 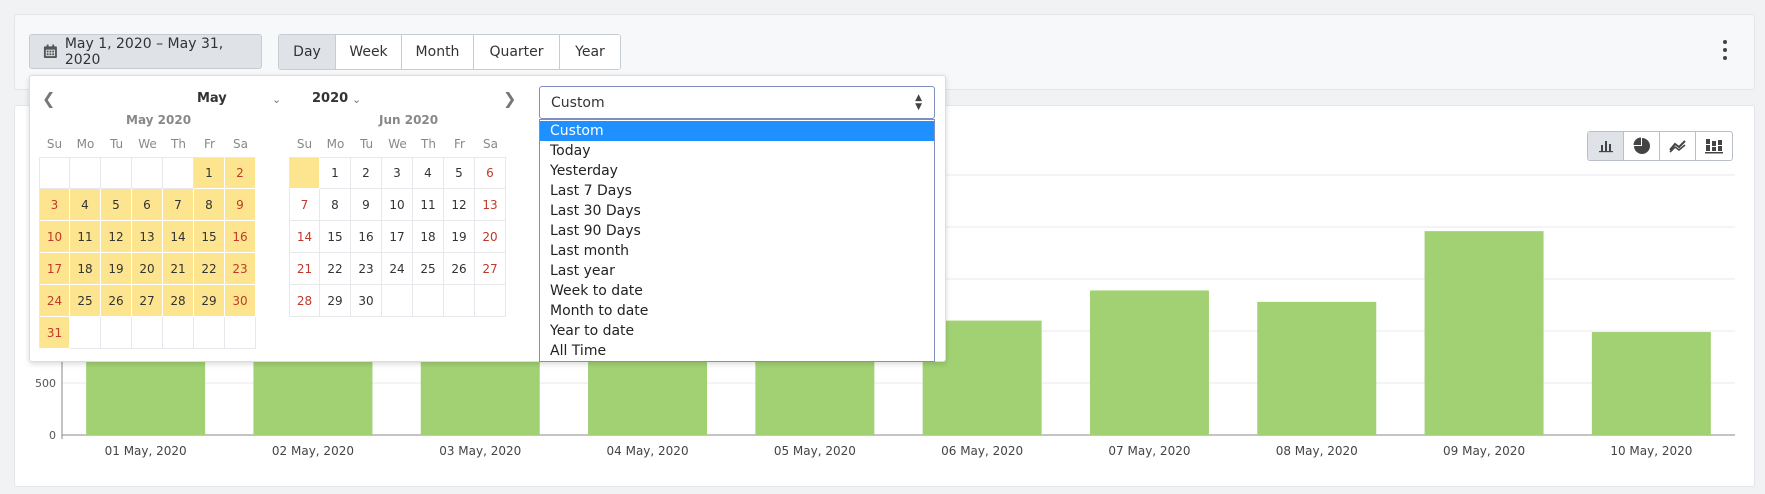 What do you see at coordinates (330, 98) in the screenshot?
I see `year-select: 2020` at bounding box center [330, 98].